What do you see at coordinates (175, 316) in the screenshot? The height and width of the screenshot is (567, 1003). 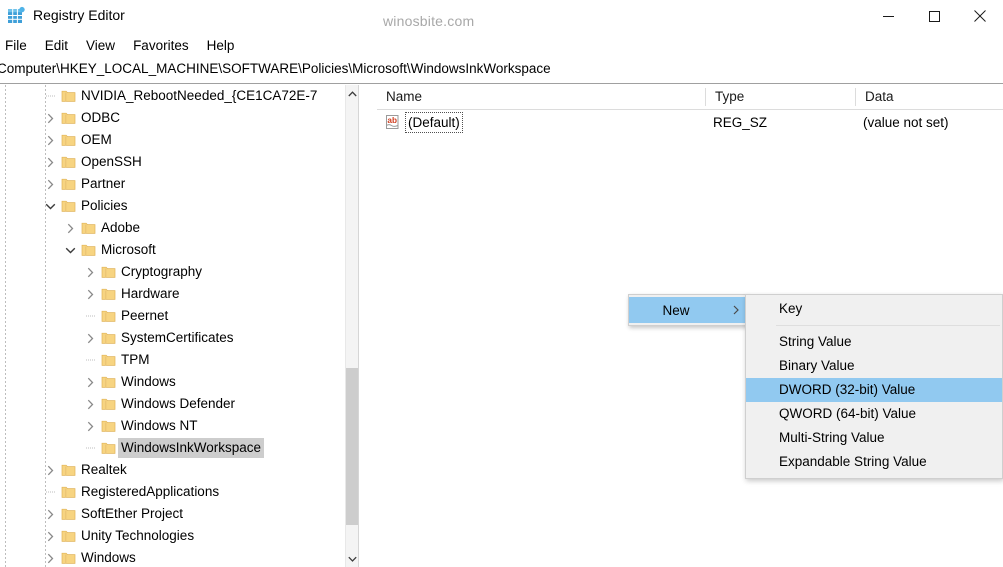 I see `tree-item-peernet: Peernet` at bounding box center [175, 316].